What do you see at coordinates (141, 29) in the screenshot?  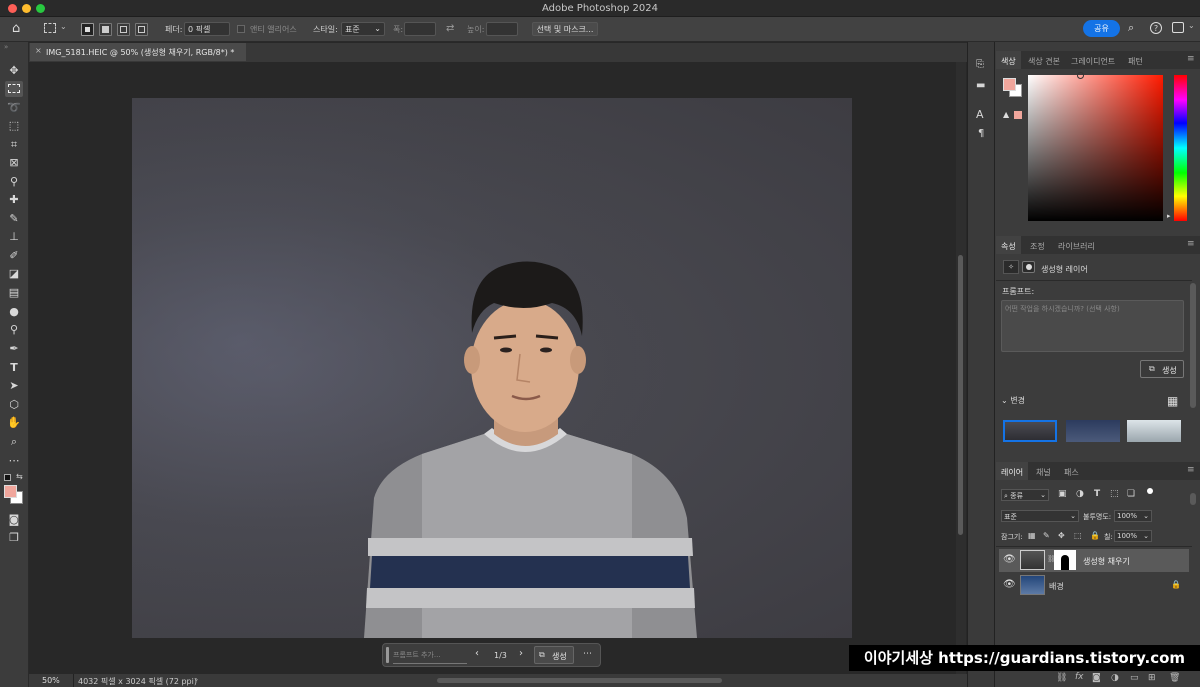 I see `intersect-selection-button` at bounding box center [141, 29].